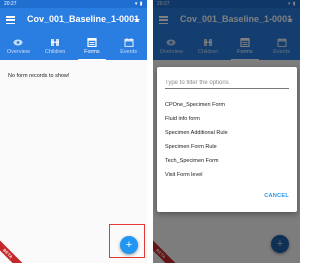 This screenshot has width=320, height=263. I want to click on tab-label: Forms, so click(92, 52).